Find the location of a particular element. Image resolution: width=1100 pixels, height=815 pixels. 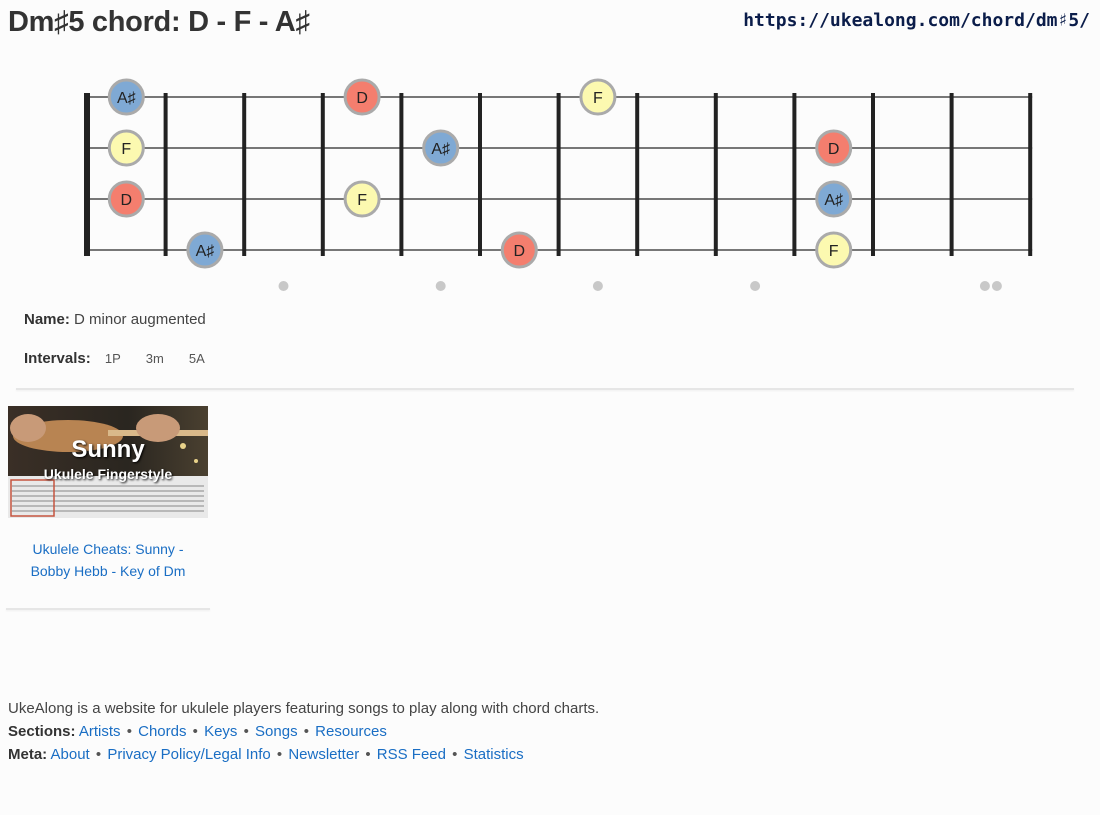

page-title: Dm♯5 chord: D - F - A♯ is located at coordinates (159, 22).